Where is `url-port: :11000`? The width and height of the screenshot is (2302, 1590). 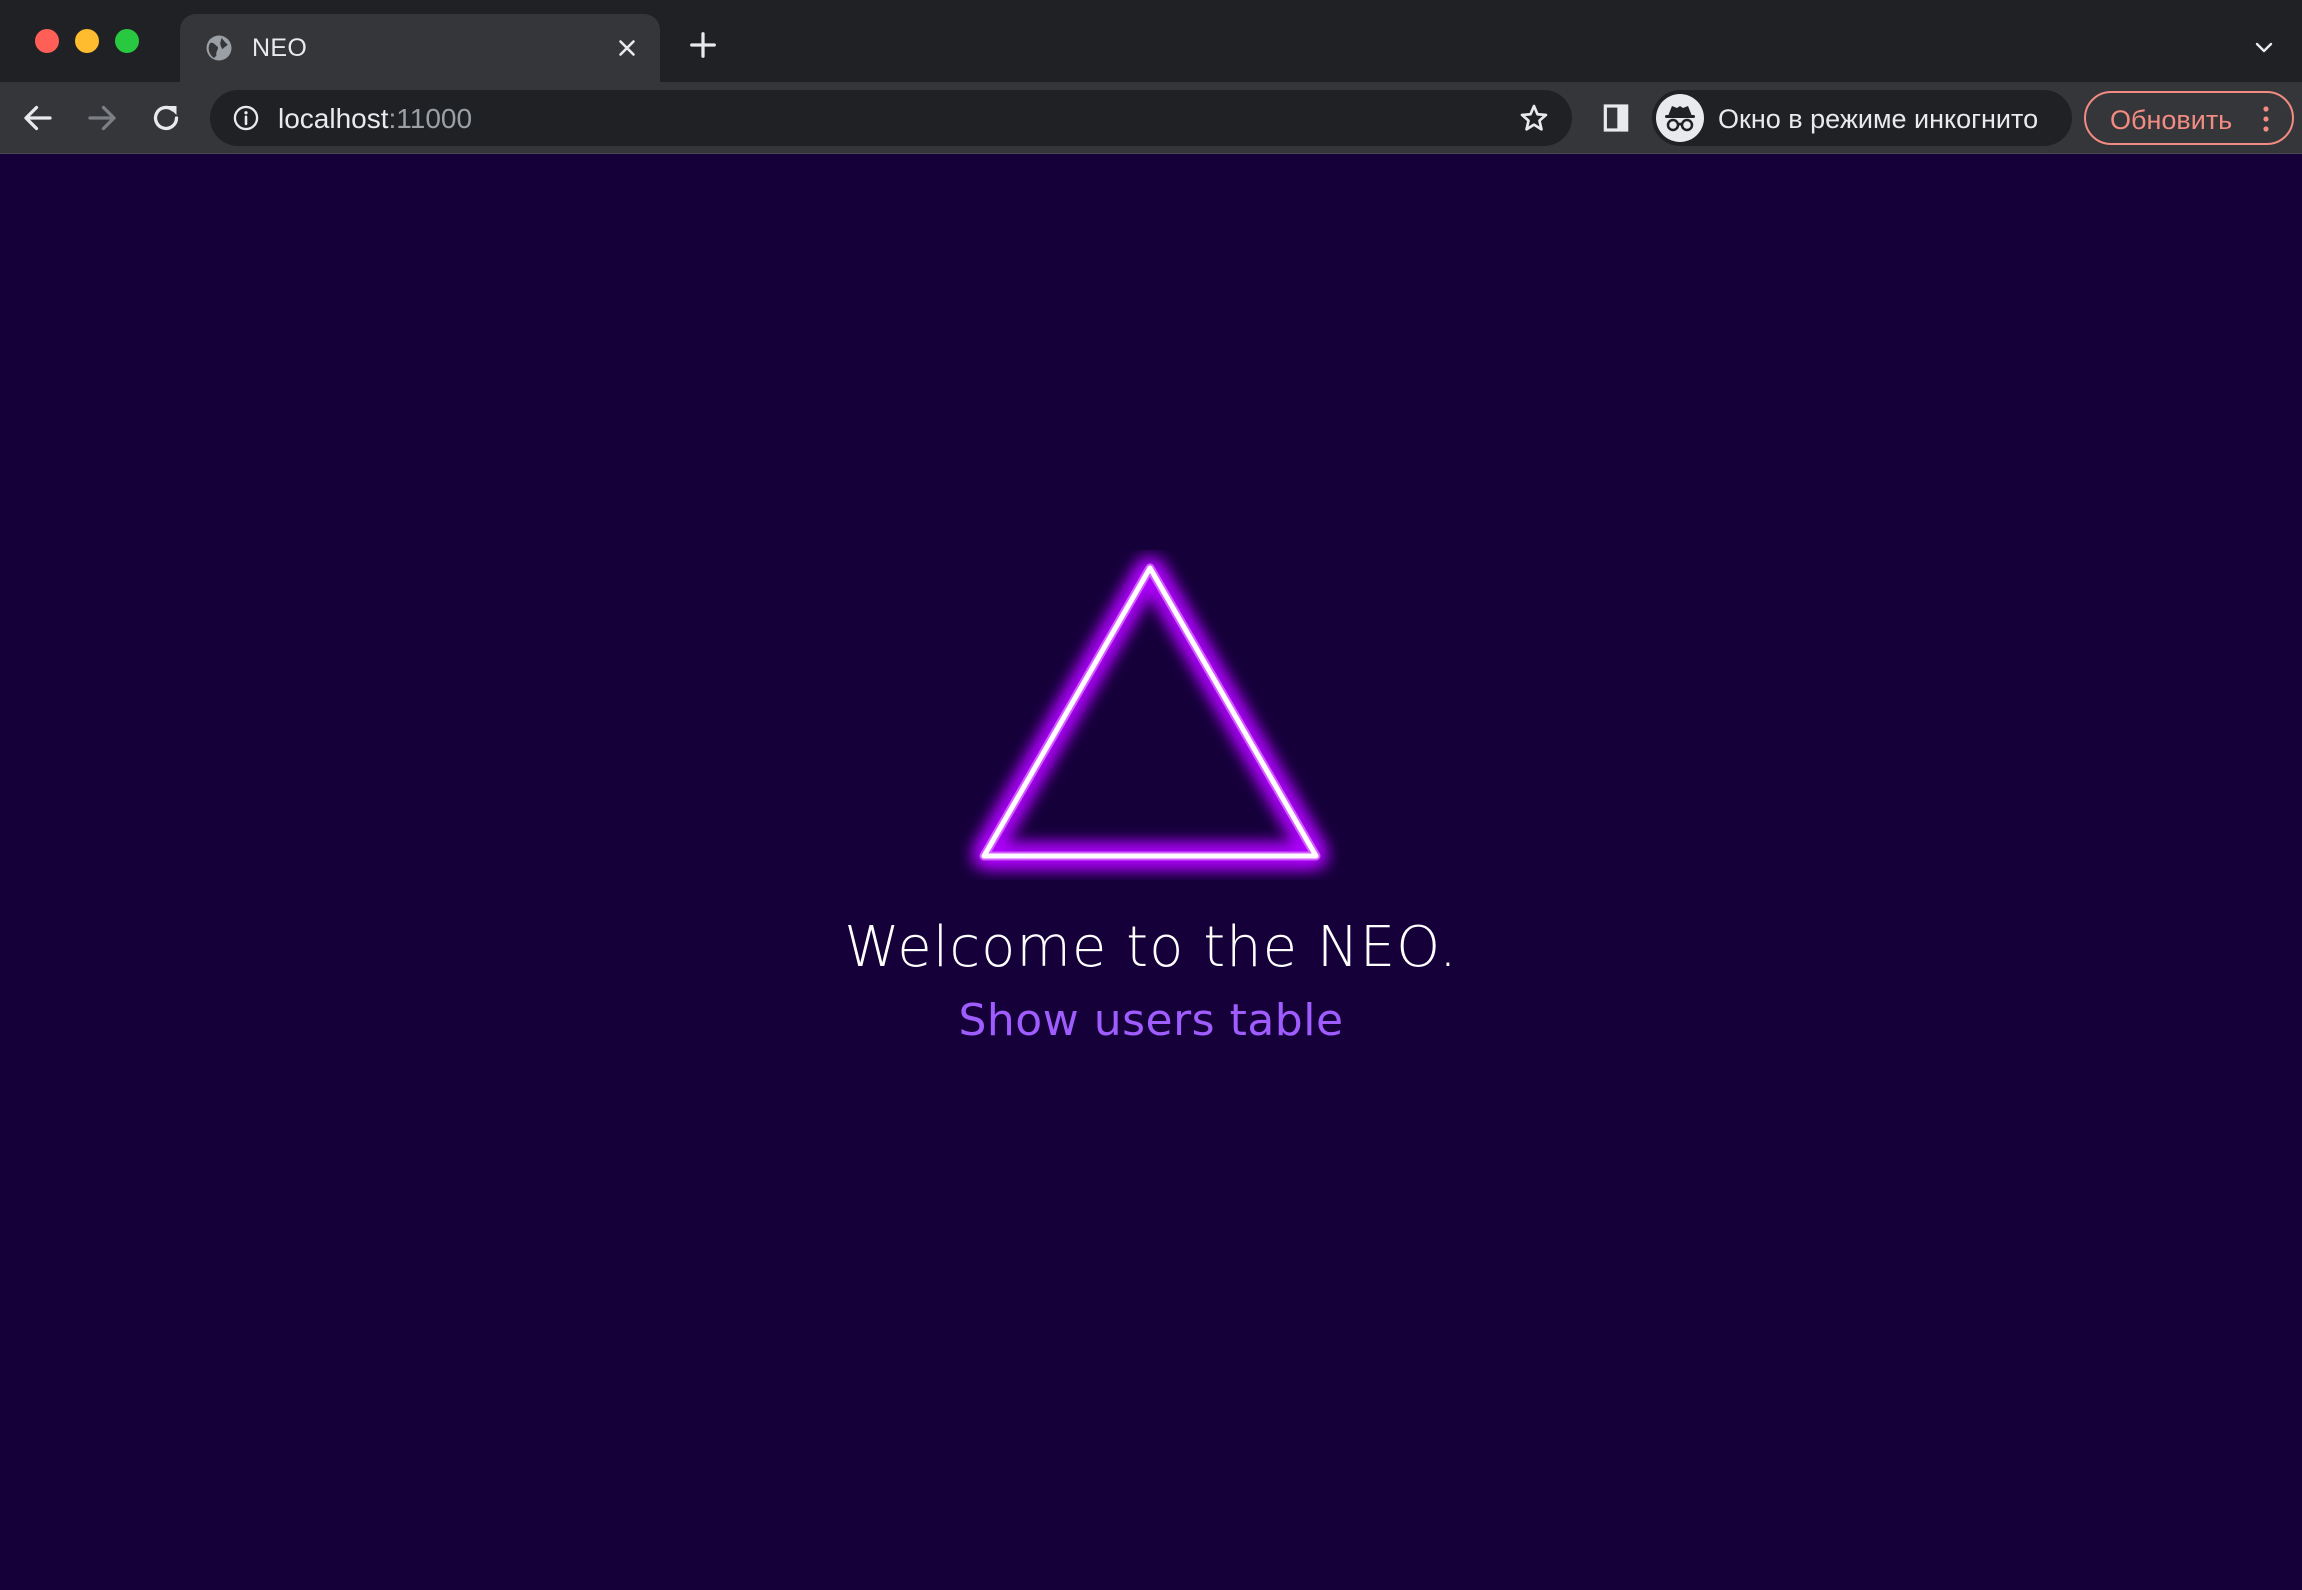
url-port: :11000 is located at coordinates (430, 118).